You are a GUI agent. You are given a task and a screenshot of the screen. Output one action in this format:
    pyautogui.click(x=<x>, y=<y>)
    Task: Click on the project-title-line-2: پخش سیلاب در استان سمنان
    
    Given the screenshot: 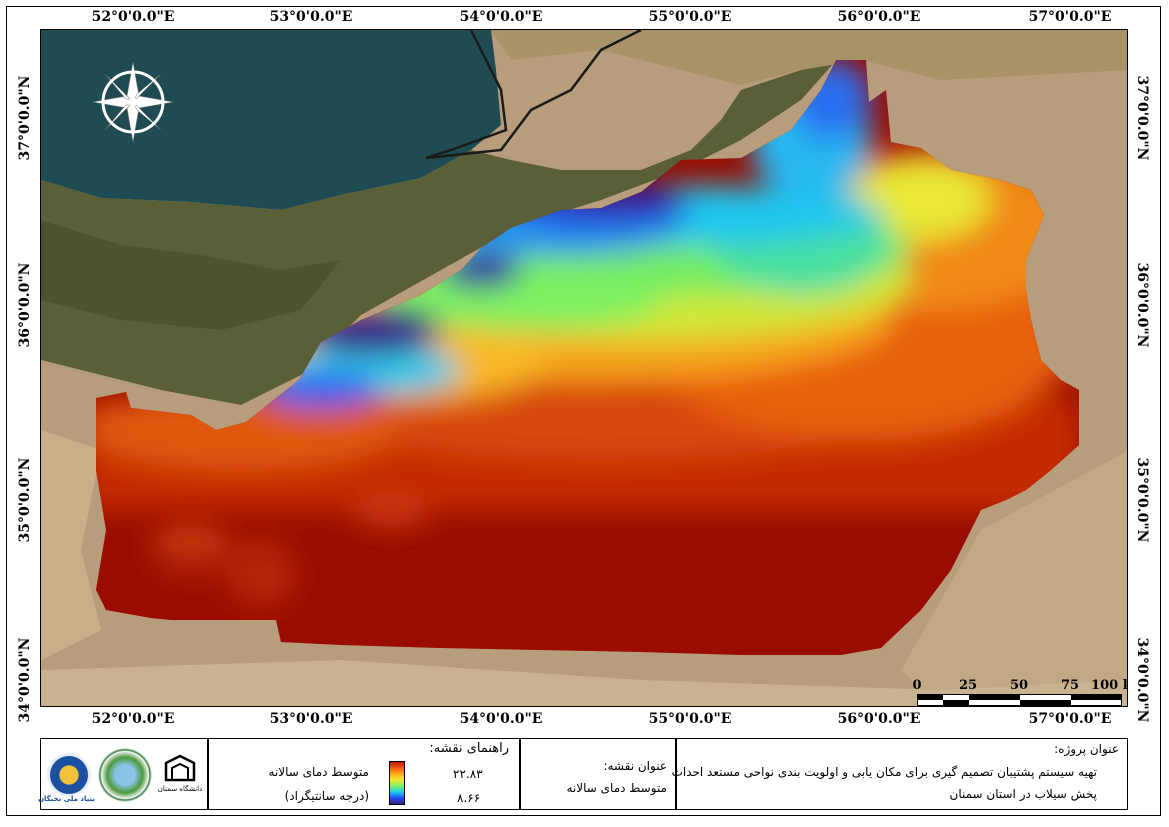 What is the action you would take?
    pyautogui.click(x=1023, y=794)
    